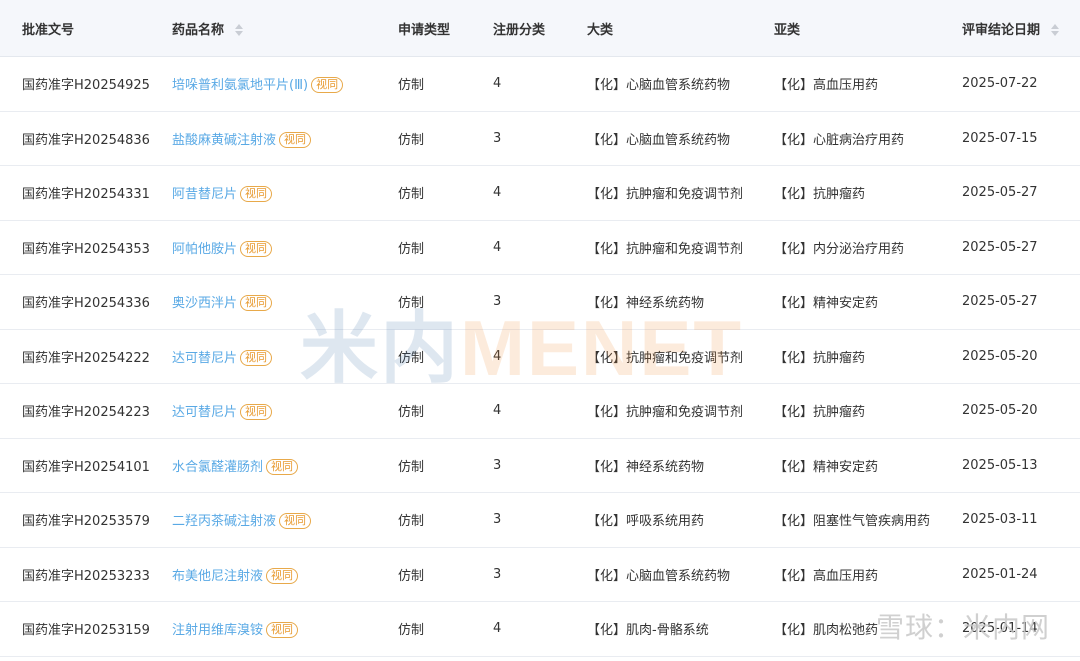 This screenshot has width=1080, height=661. I want to click on drug-name-link: 培哚普利氨氯地平片(Ⅲ), so click(240, 85).